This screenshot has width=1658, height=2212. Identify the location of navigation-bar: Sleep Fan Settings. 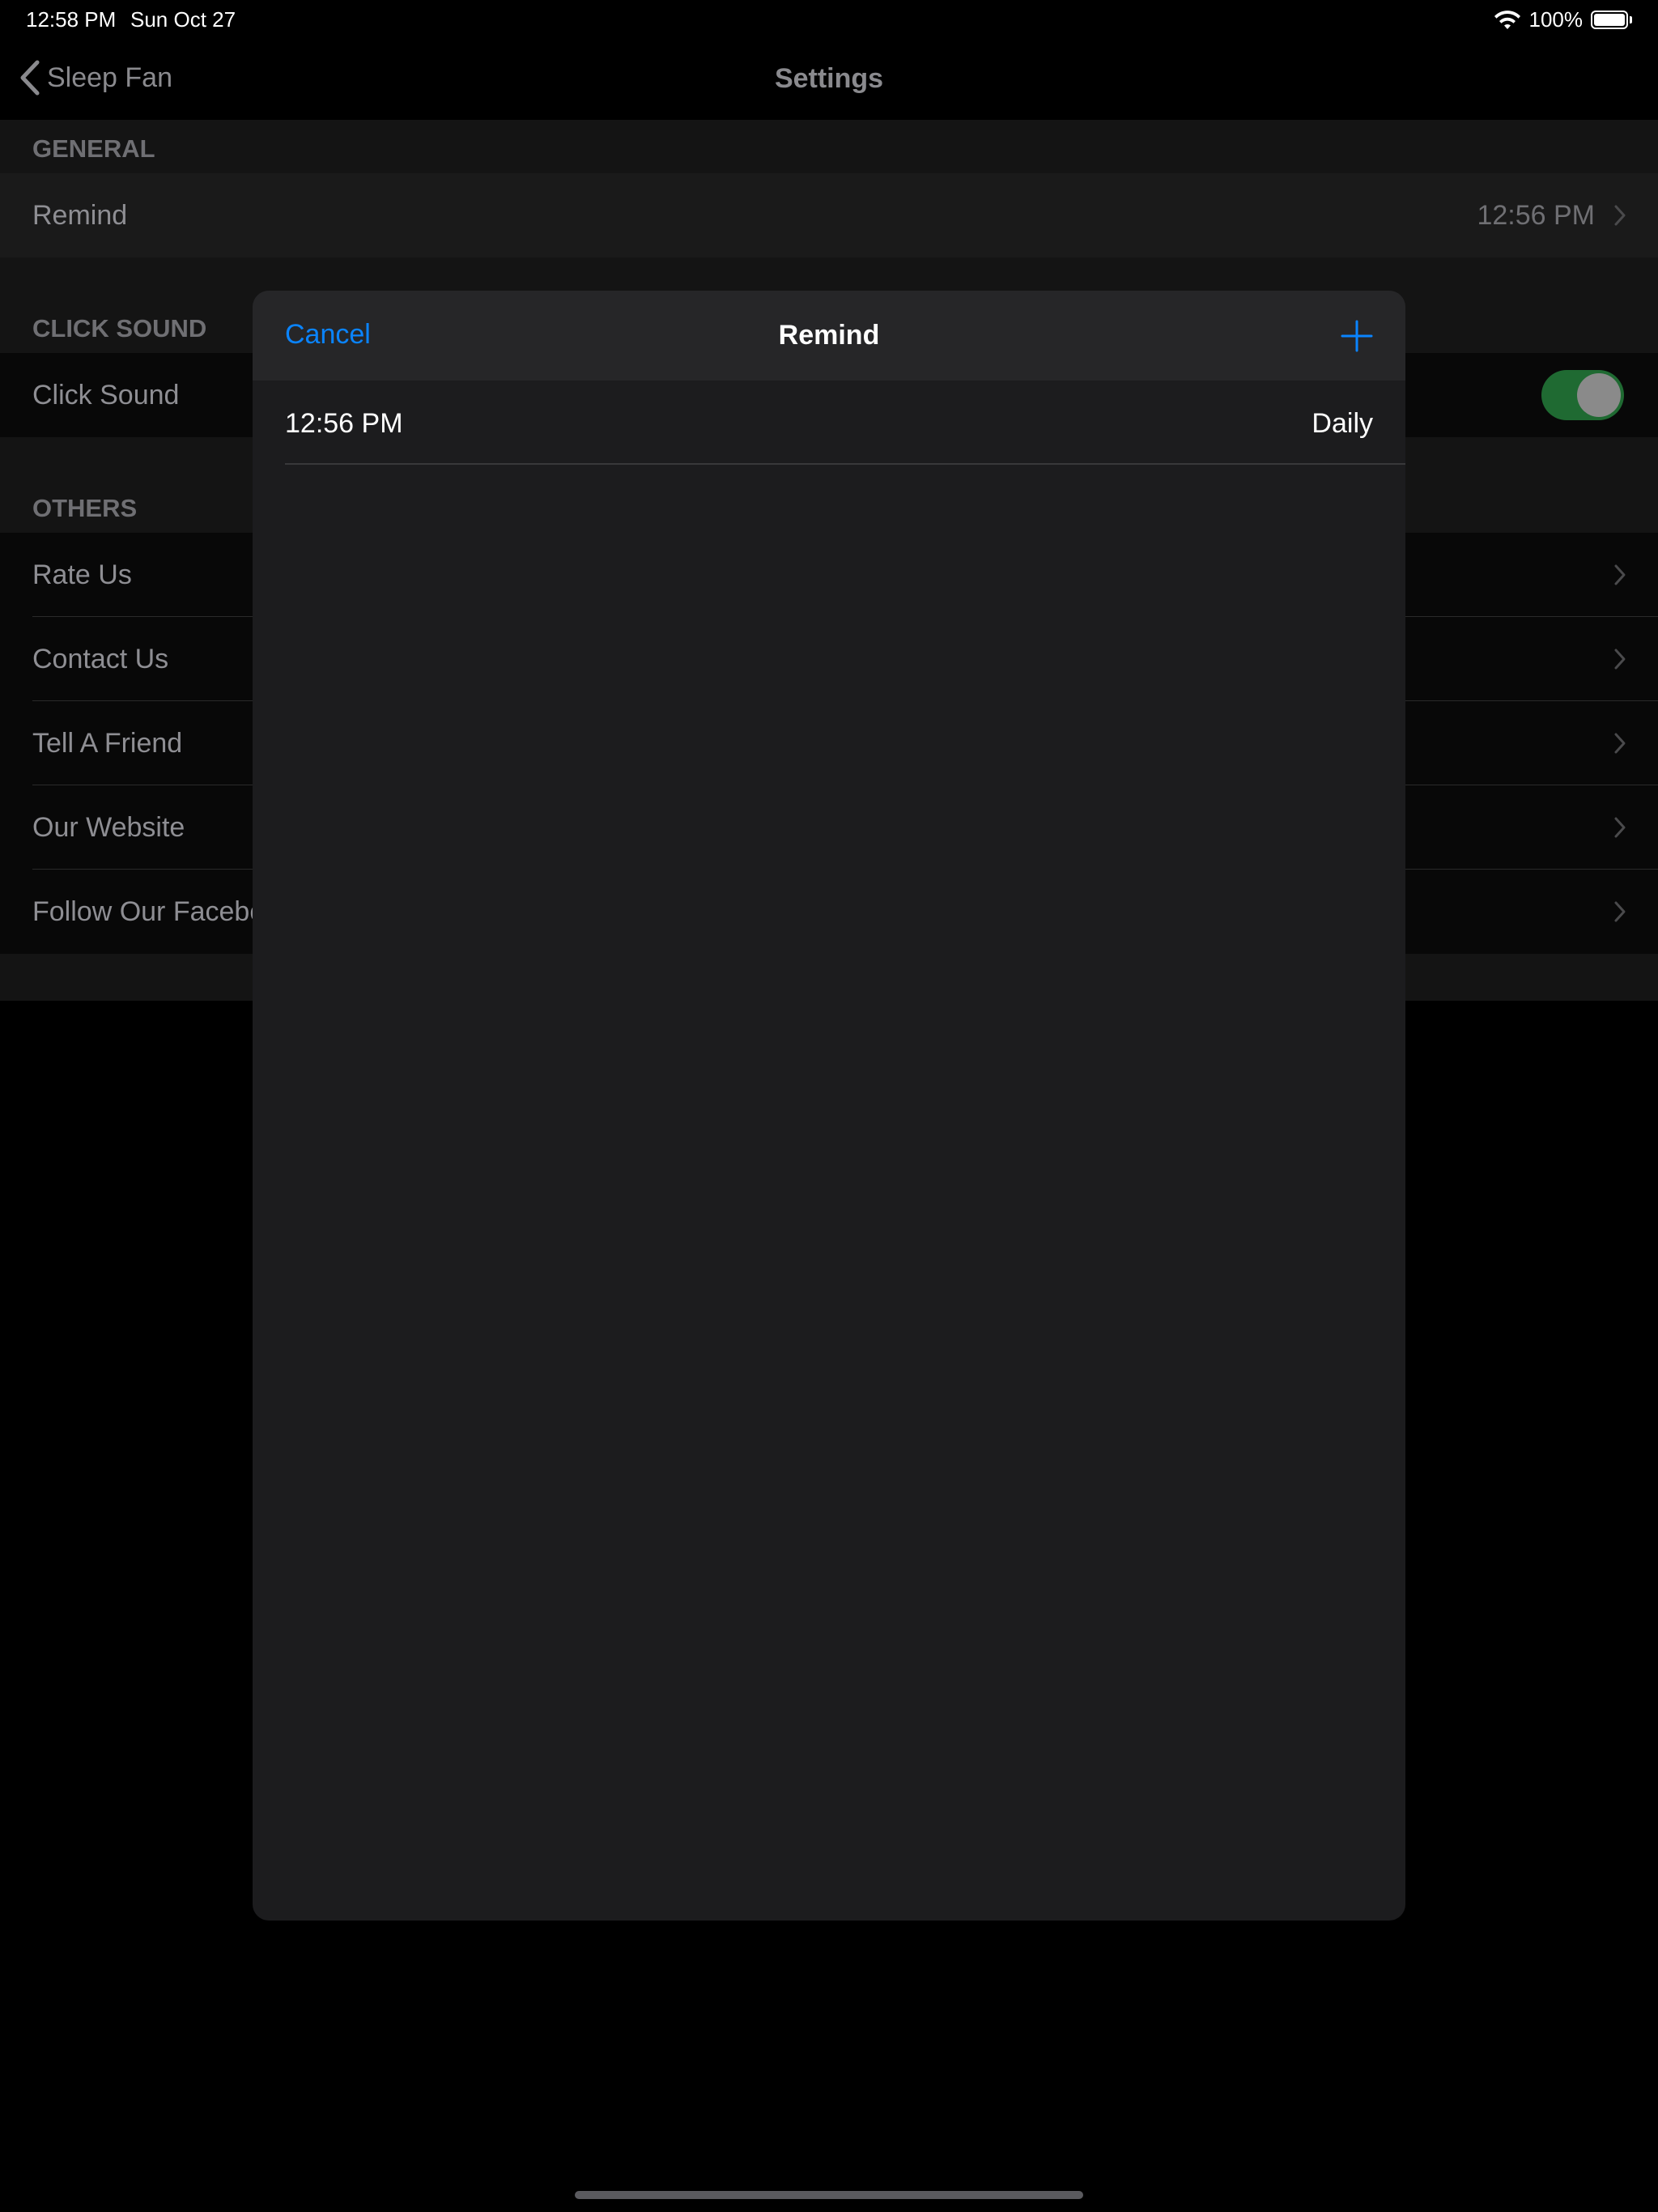
(829, 79).